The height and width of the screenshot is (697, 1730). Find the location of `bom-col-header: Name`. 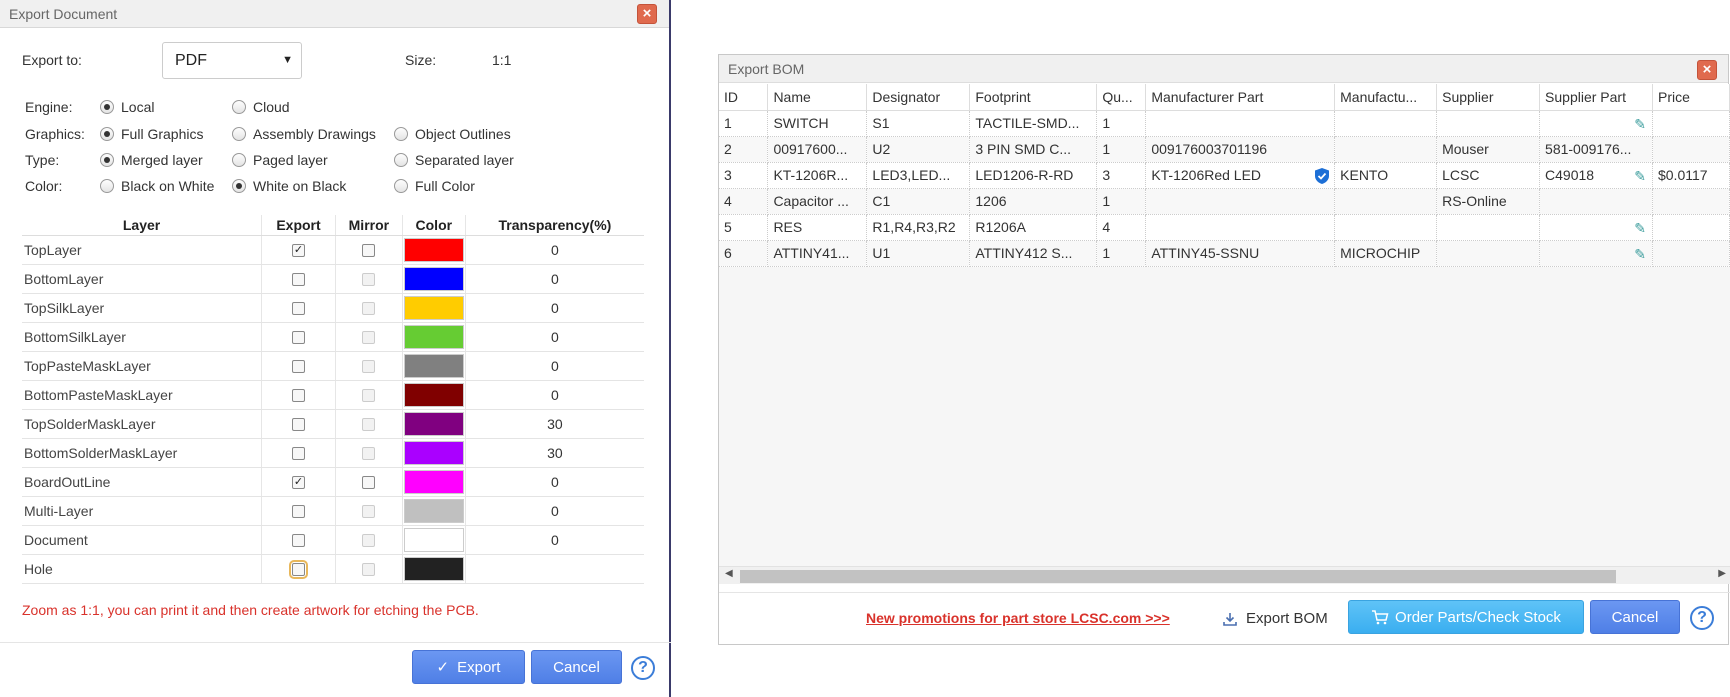

bom-col-header: Name is located at coordinates (817, 97).